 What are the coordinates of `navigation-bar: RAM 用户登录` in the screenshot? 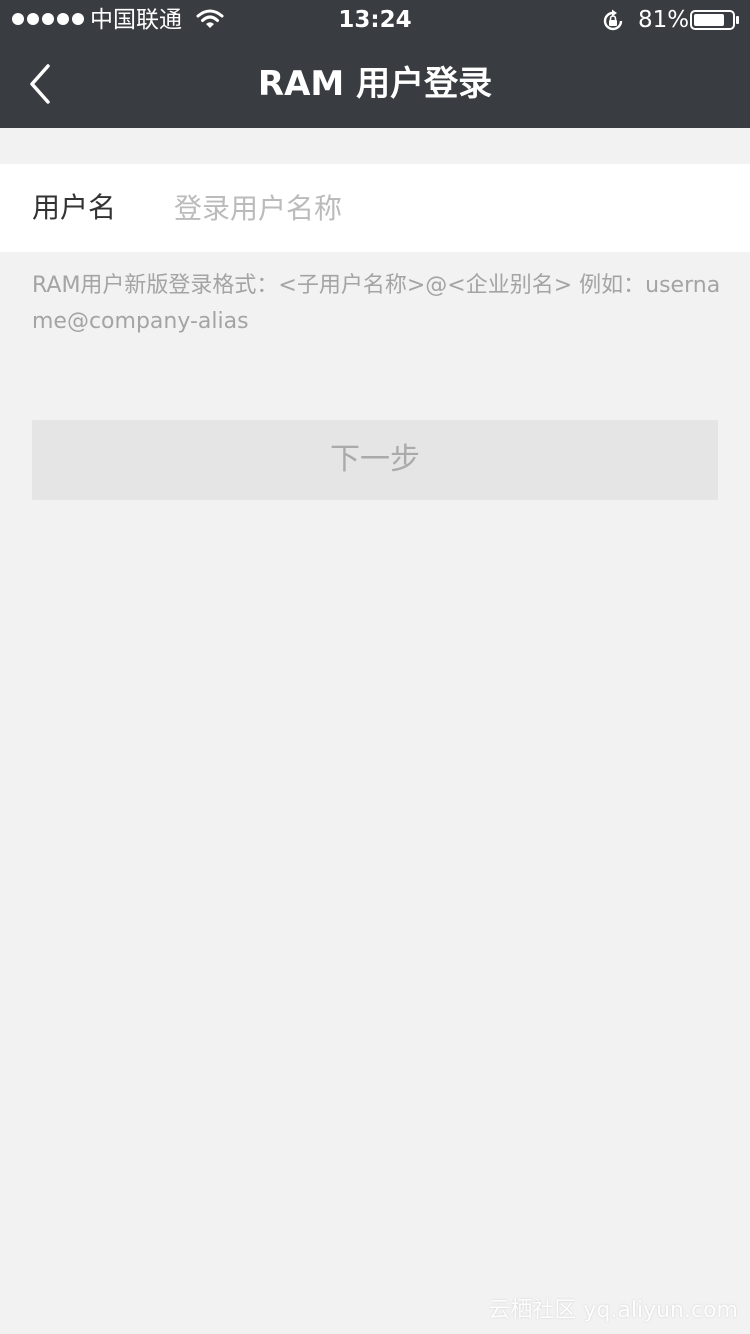 It's located at (375, 84).